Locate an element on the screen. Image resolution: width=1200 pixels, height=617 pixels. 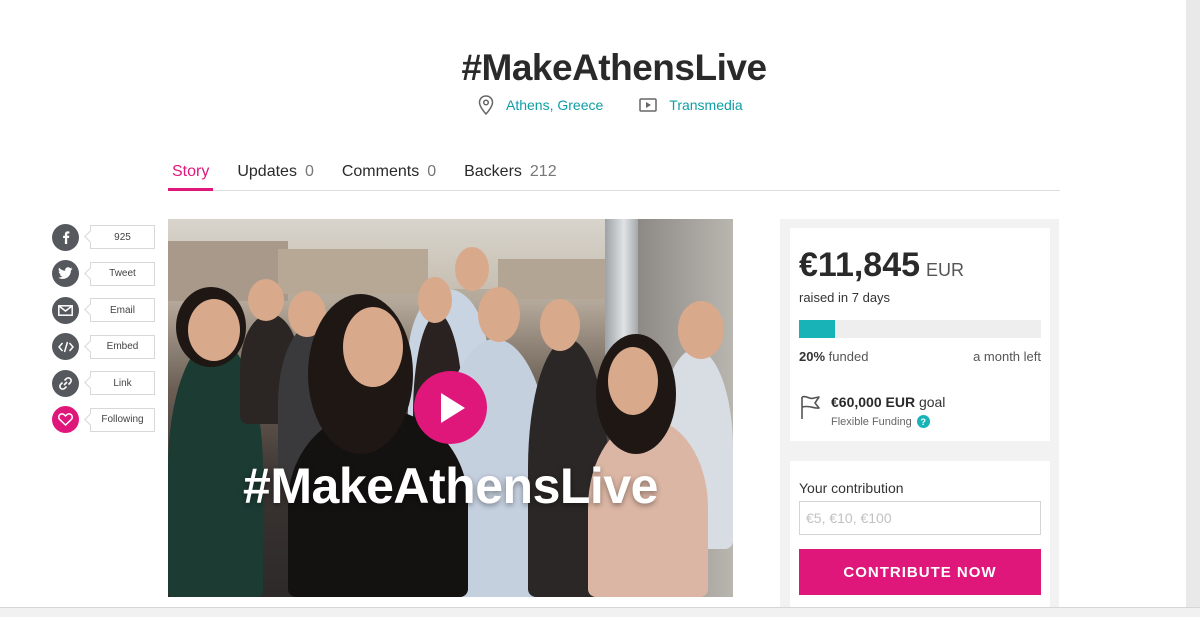
tab-label: Updates is located at coordinates (267, 171).